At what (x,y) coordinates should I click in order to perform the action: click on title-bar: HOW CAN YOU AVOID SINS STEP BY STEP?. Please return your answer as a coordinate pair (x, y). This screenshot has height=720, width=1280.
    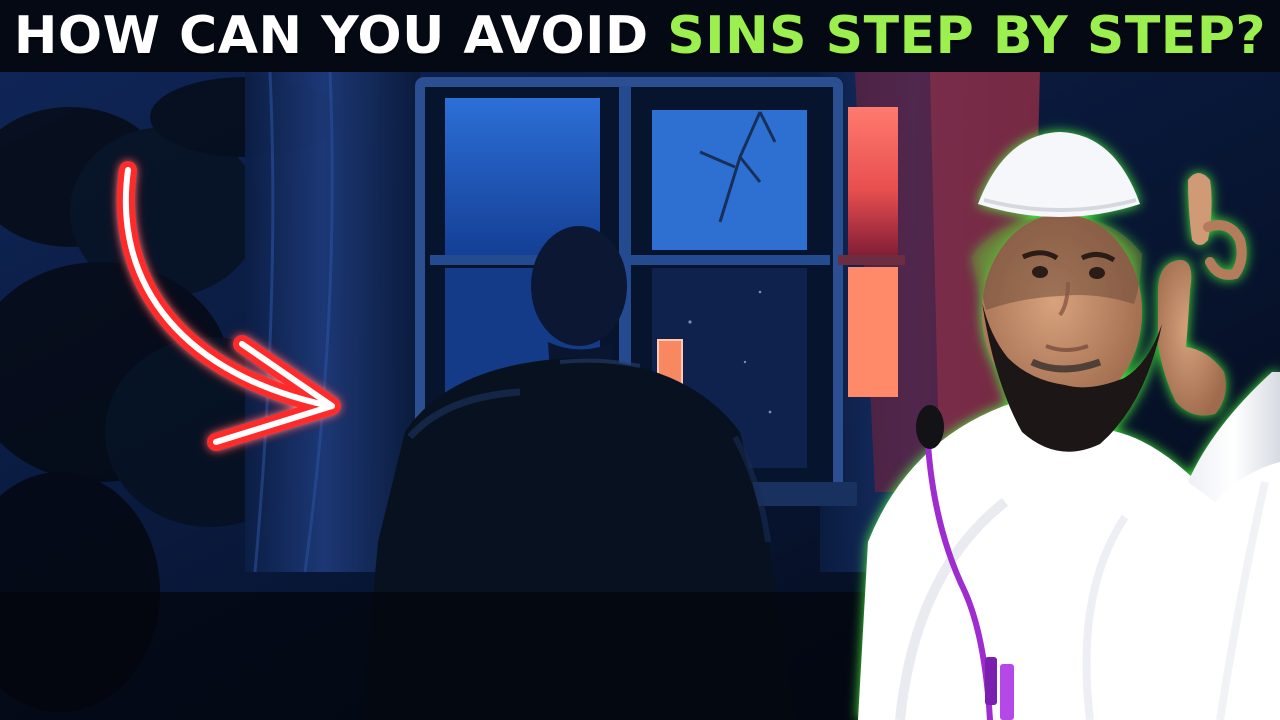
    Looking at the image, I should click on (640, 36).